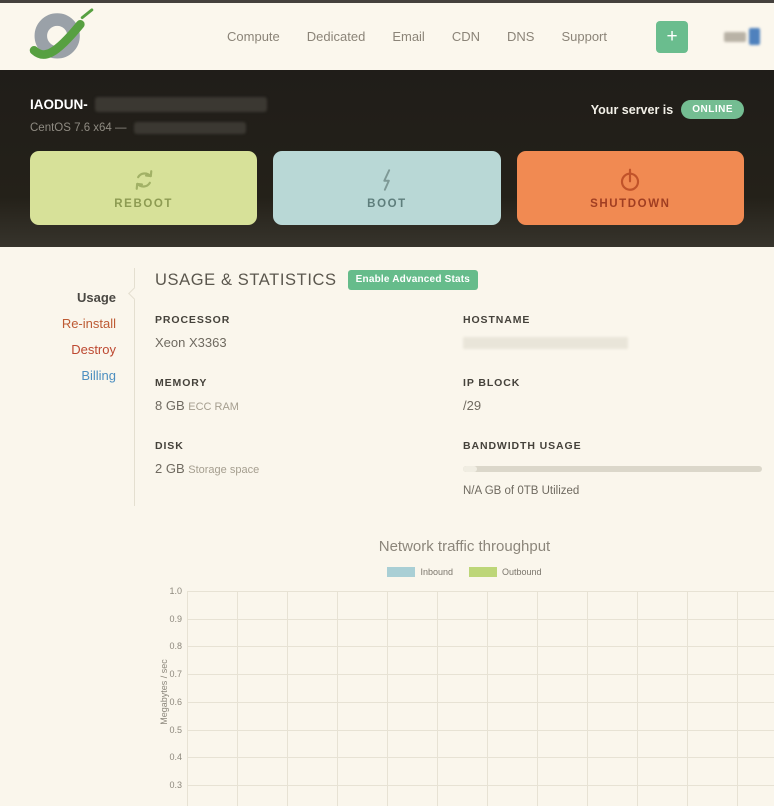 The image size is (774, 806). I want to click on field-bandwidth: BANDWIDTH USAGE N/A GB of 0TB Utilized, so click(612, 468).